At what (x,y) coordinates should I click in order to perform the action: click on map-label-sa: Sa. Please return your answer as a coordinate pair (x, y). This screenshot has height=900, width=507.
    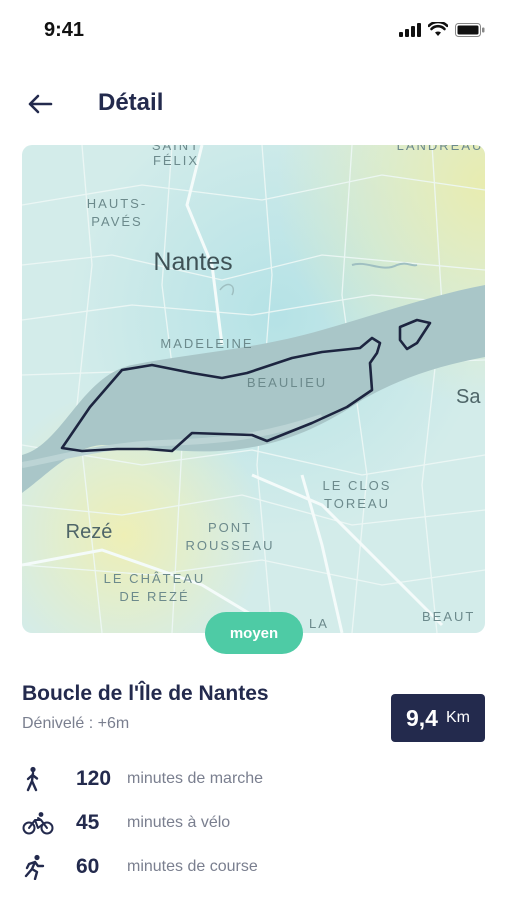
    Looking at the image, I should click on (468, 397).